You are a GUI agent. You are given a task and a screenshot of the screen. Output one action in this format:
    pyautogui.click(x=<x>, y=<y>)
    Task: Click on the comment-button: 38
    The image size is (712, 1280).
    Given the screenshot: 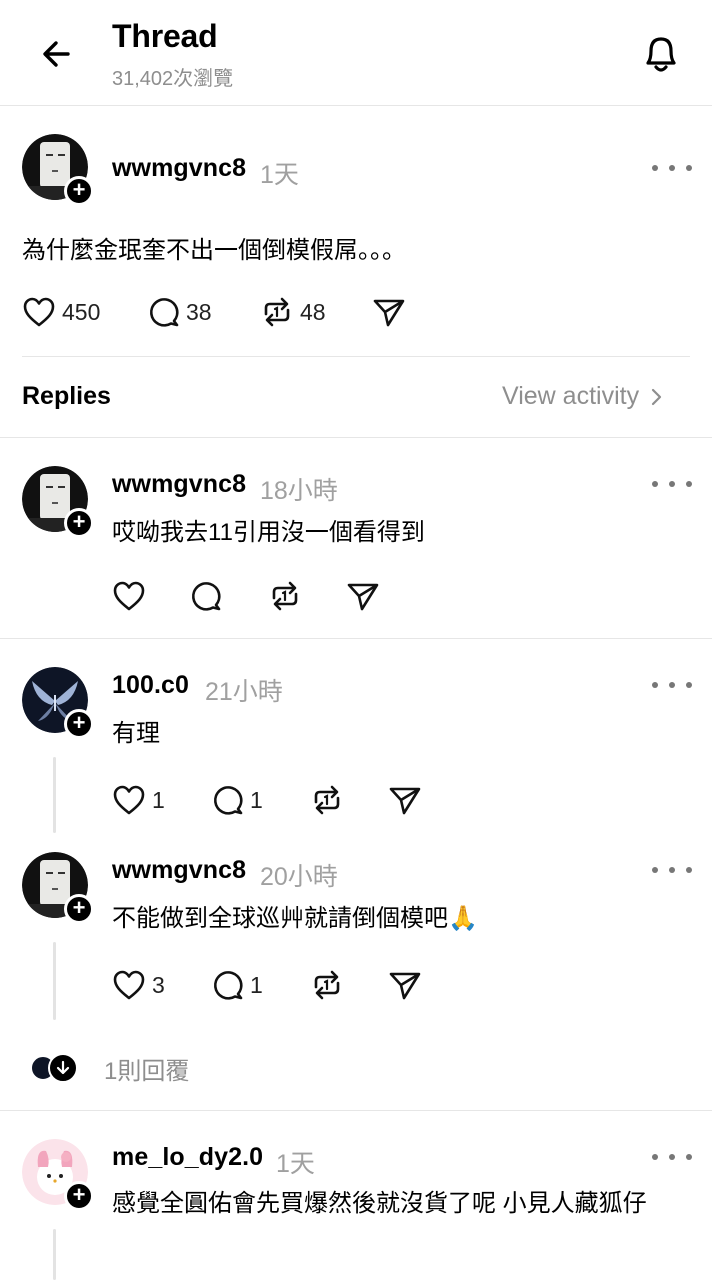 What is the action you would take?
    pyautogui.click(x=180, y=312)
    